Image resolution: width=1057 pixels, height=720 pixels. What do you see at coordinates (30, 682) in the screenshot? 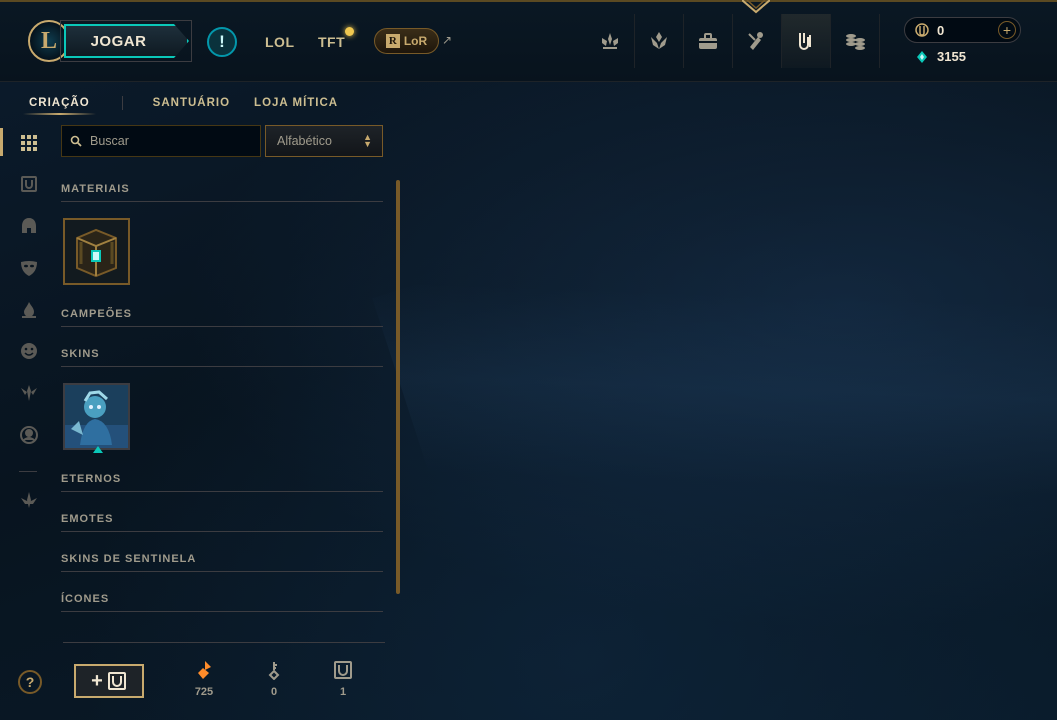
I see `help-button: ?` at bounding box center [30, 682].